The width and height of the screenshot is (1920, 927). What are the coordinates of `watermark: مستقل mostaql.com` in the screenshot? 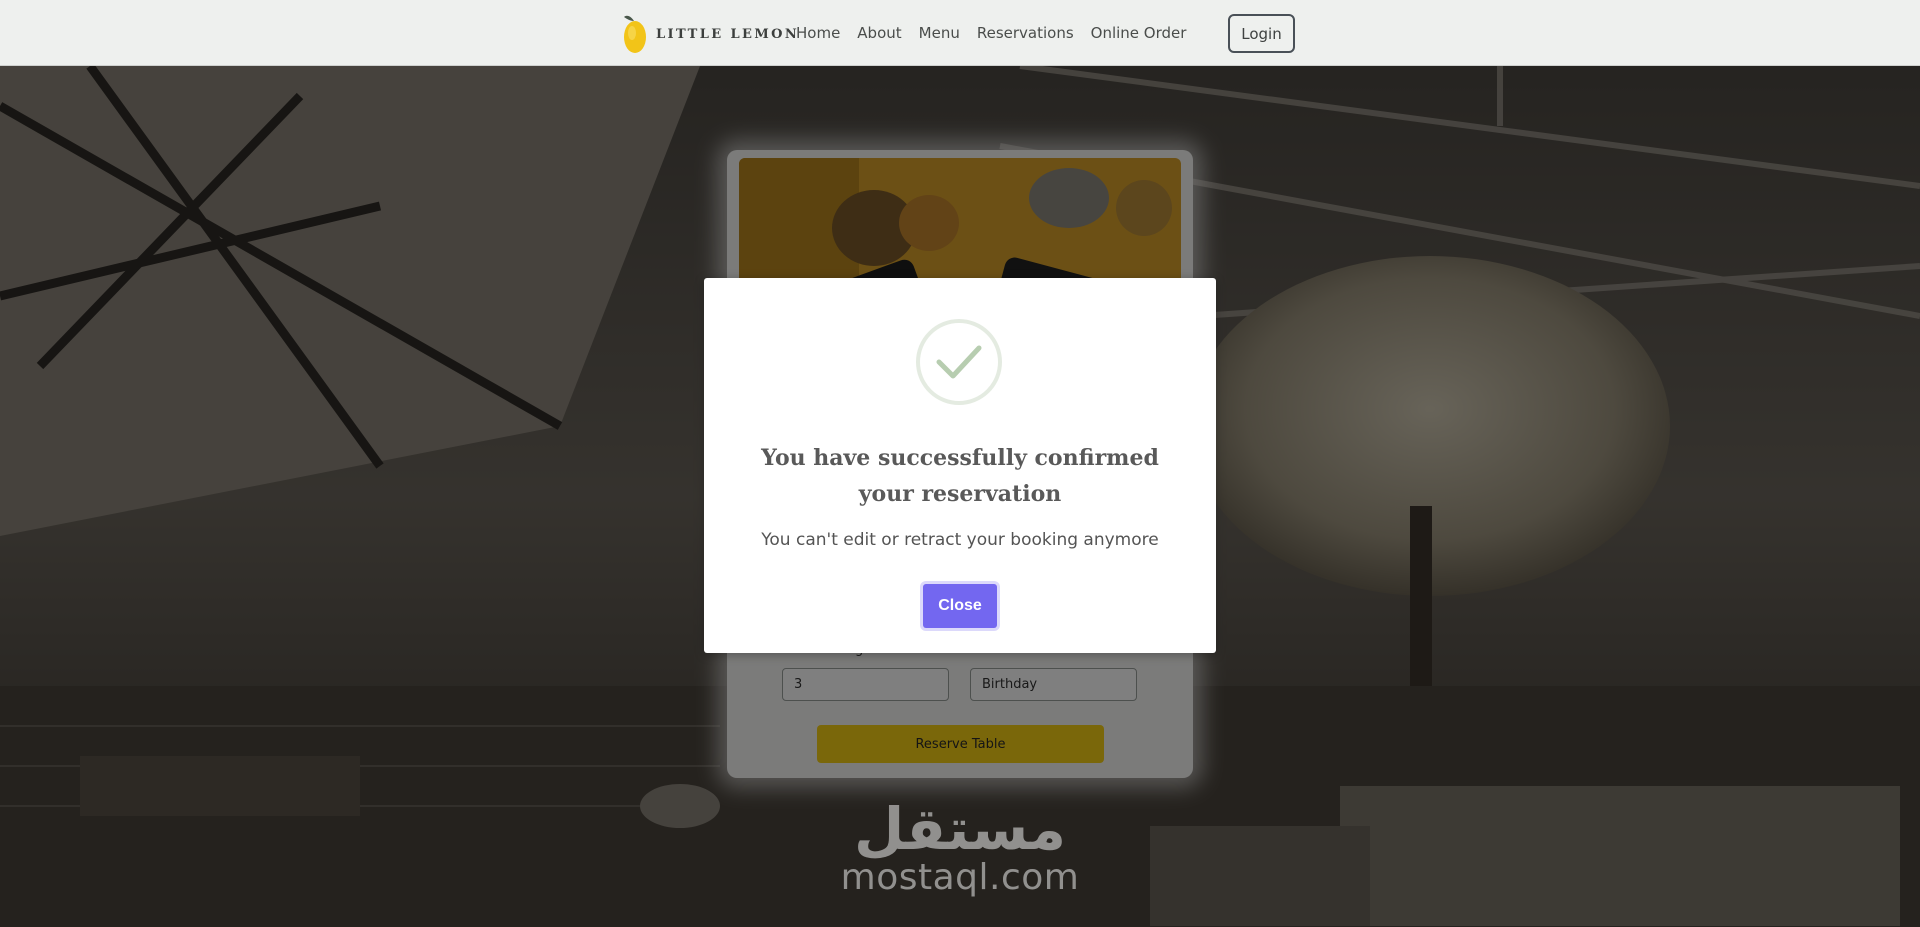 It's located at (960, 849).